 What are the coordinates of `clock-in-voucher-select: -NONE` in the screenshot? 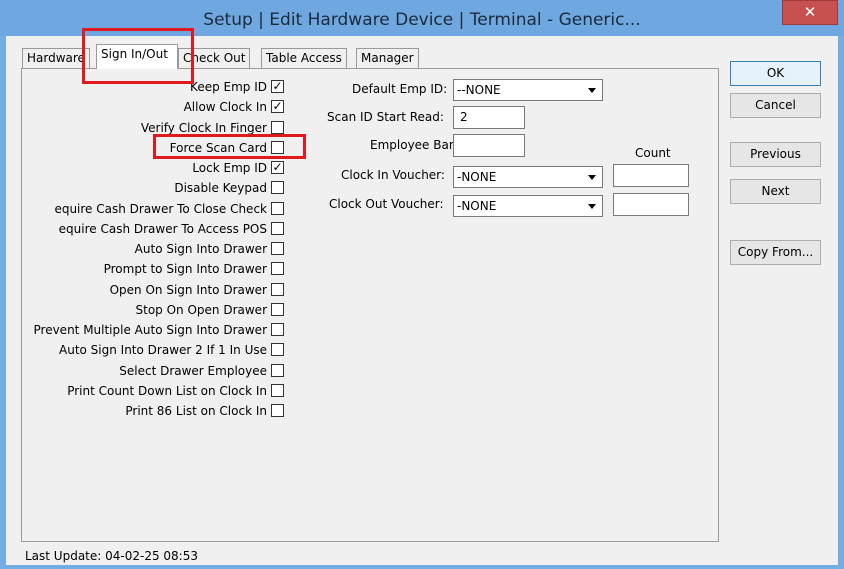 It's located at (528, 177).